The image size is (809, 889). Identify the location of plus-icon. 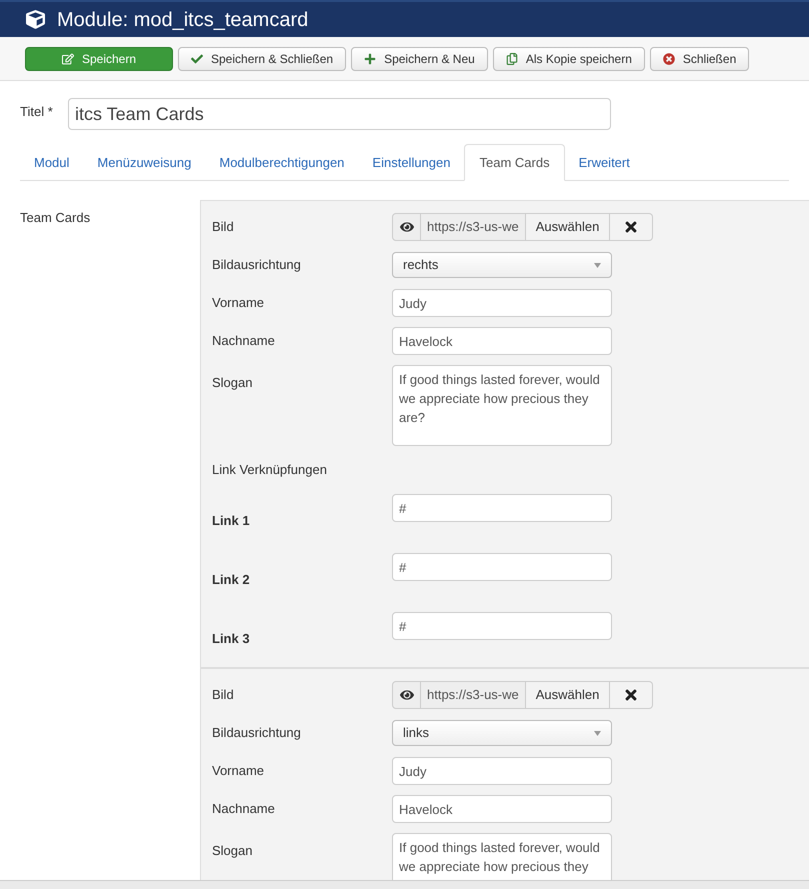
(370, 58).